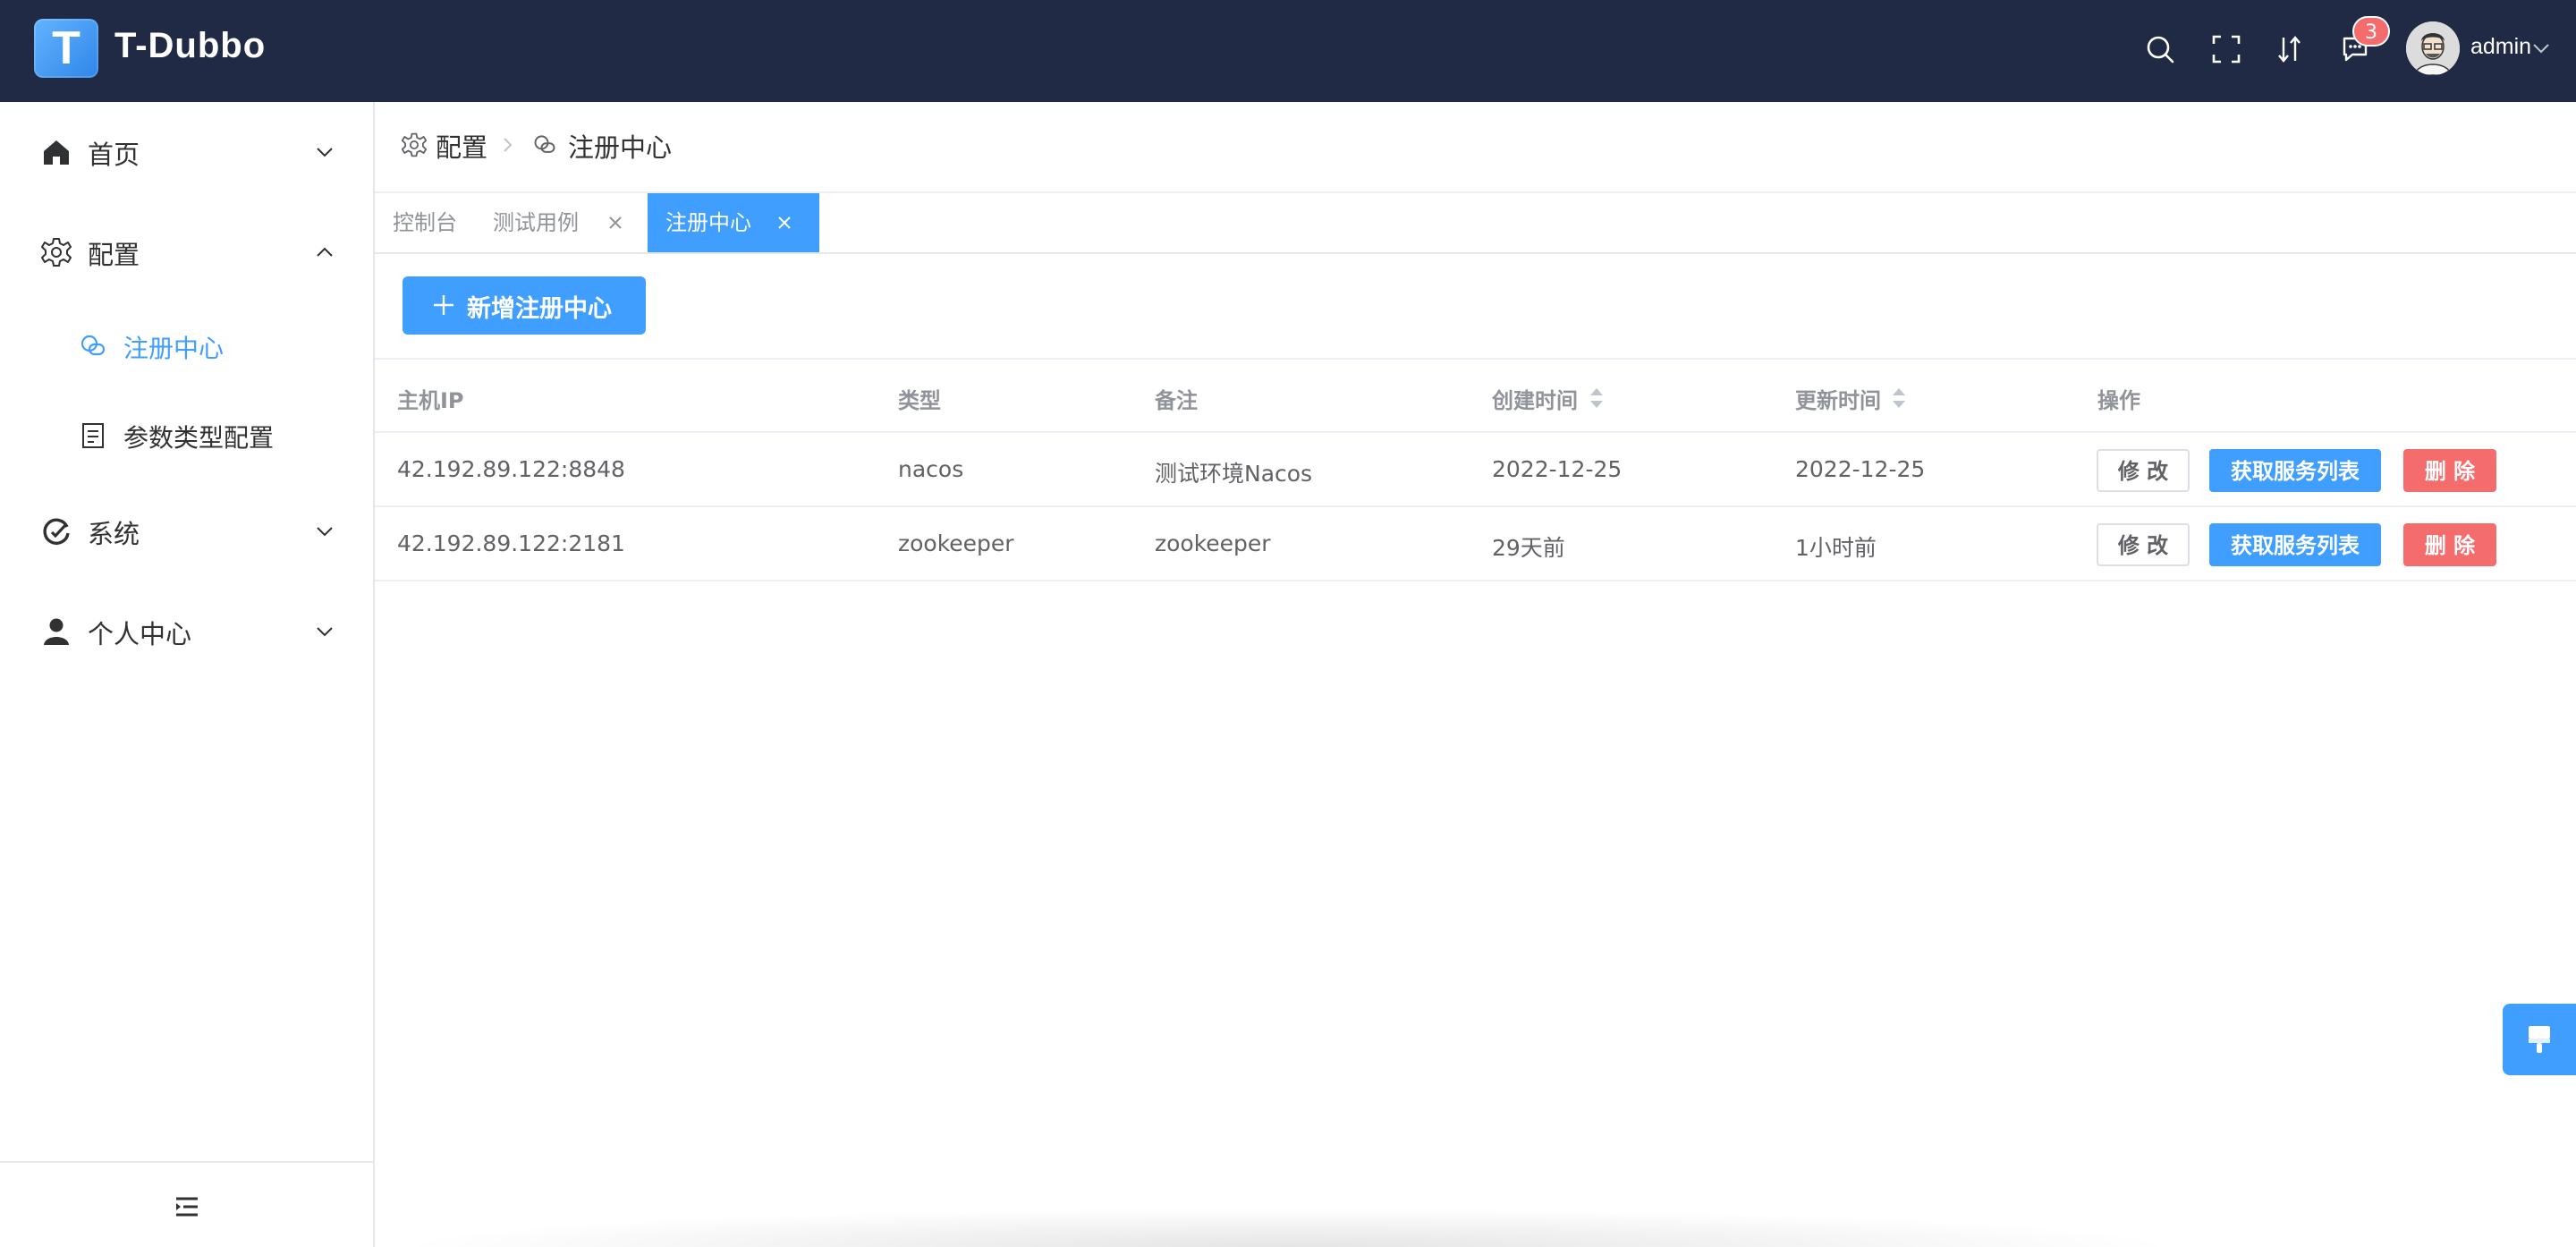 The image size is (2576, 1247). Describe the element at coordinates (93, 435) in the screenshot. I see `document-icon` at that location.